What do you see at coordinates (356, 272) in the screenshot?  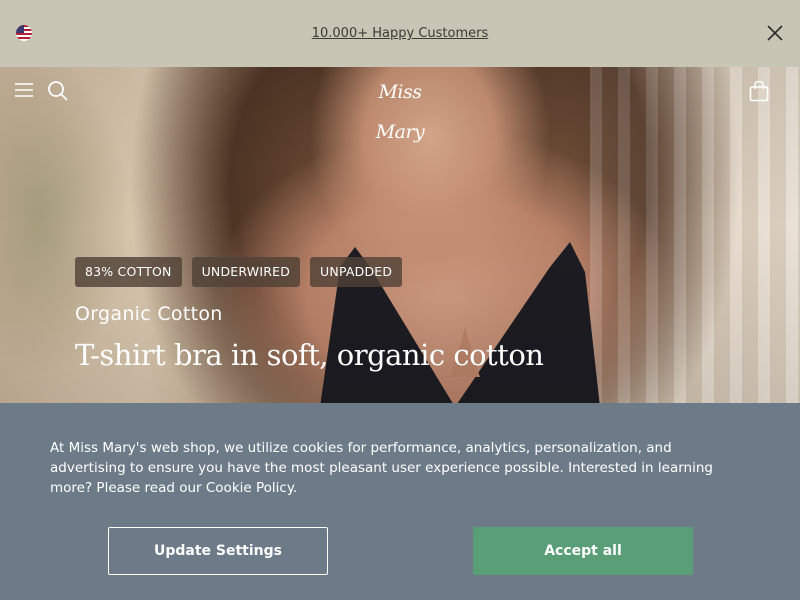 I see `tag-badge: UNPADDED` at bounding box center [356, 272].